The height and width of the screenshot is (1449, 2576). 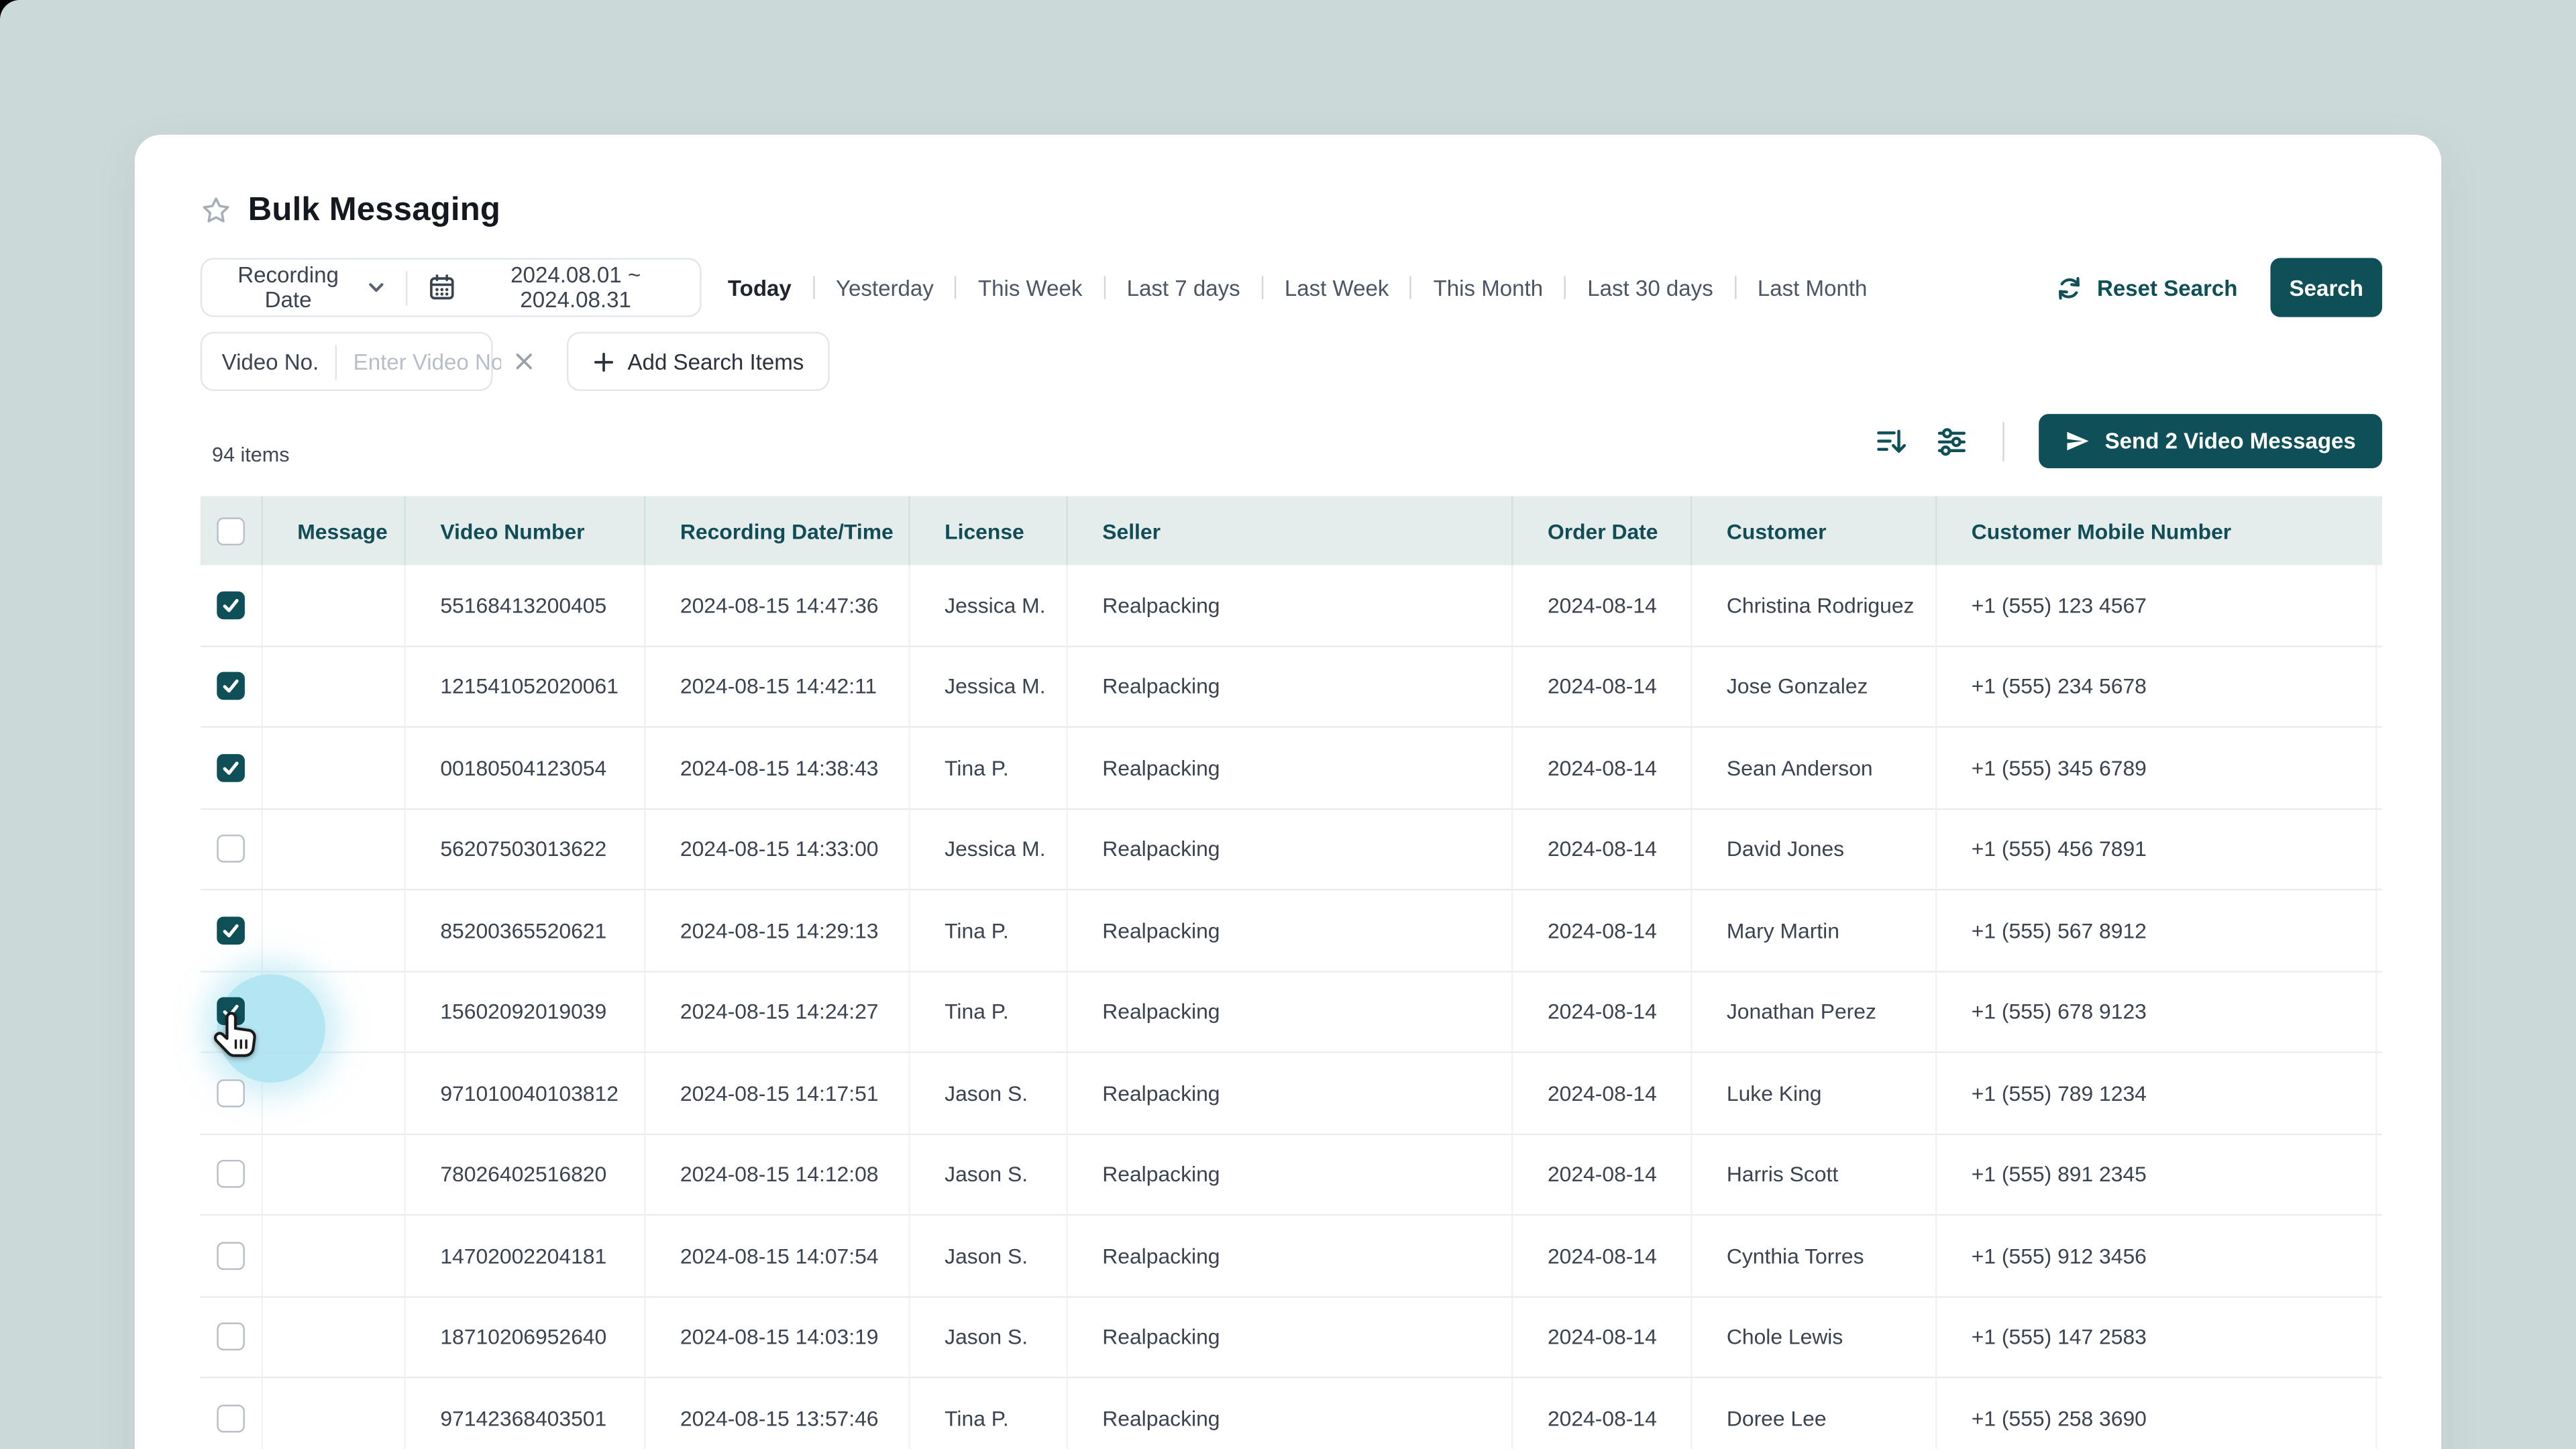 What do you see at coordinates (777, 849) in the screenshot?
I see `cell-recording-datetime: 2024-08-15 14:33:00` at bounding box center [777, 849].